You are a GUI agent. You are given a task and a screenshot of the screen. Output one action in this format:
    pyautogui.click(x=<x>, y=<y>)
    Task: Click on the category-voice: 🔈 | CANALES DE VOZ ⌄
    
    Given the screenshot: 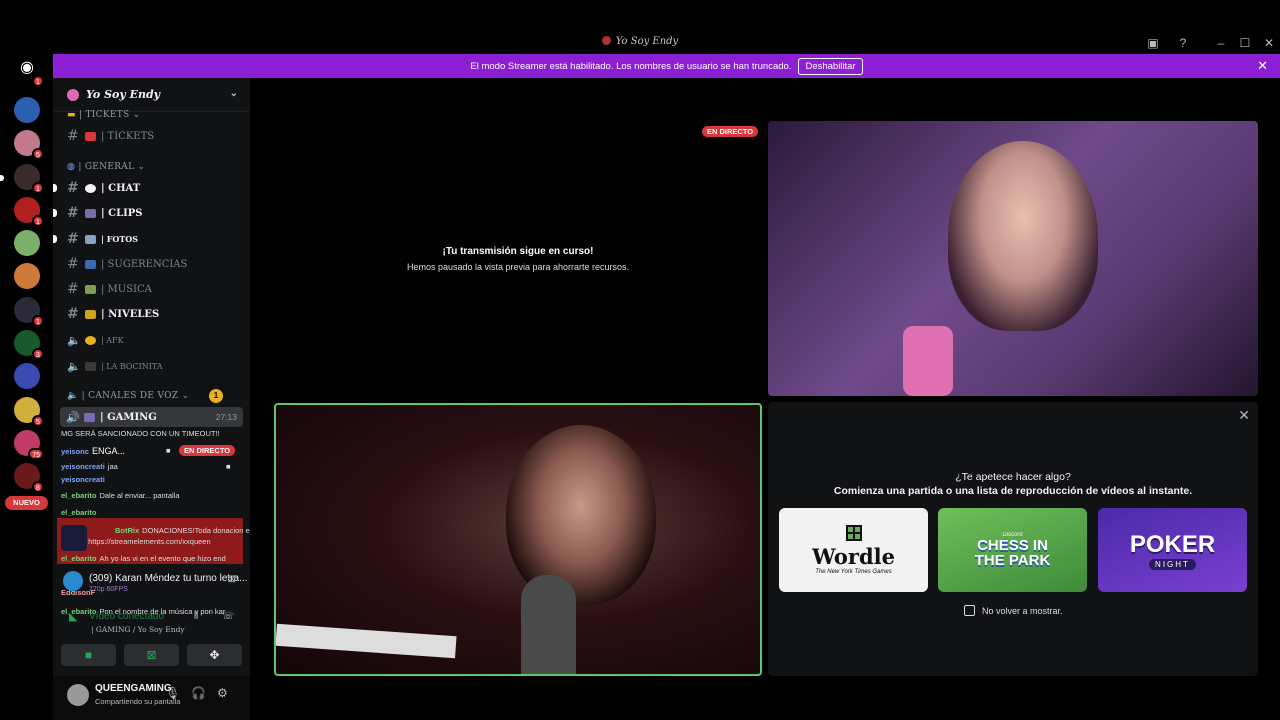 What is the action you would take?
    pyautogui.click(x=128, y=396)
    